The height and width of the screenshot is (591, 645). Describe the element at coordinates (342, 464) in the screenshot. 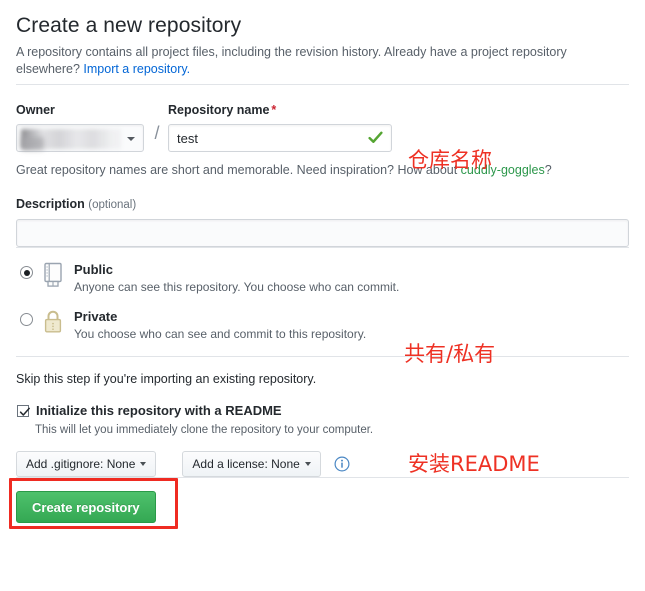

I see `info-circle-icon` at that location.